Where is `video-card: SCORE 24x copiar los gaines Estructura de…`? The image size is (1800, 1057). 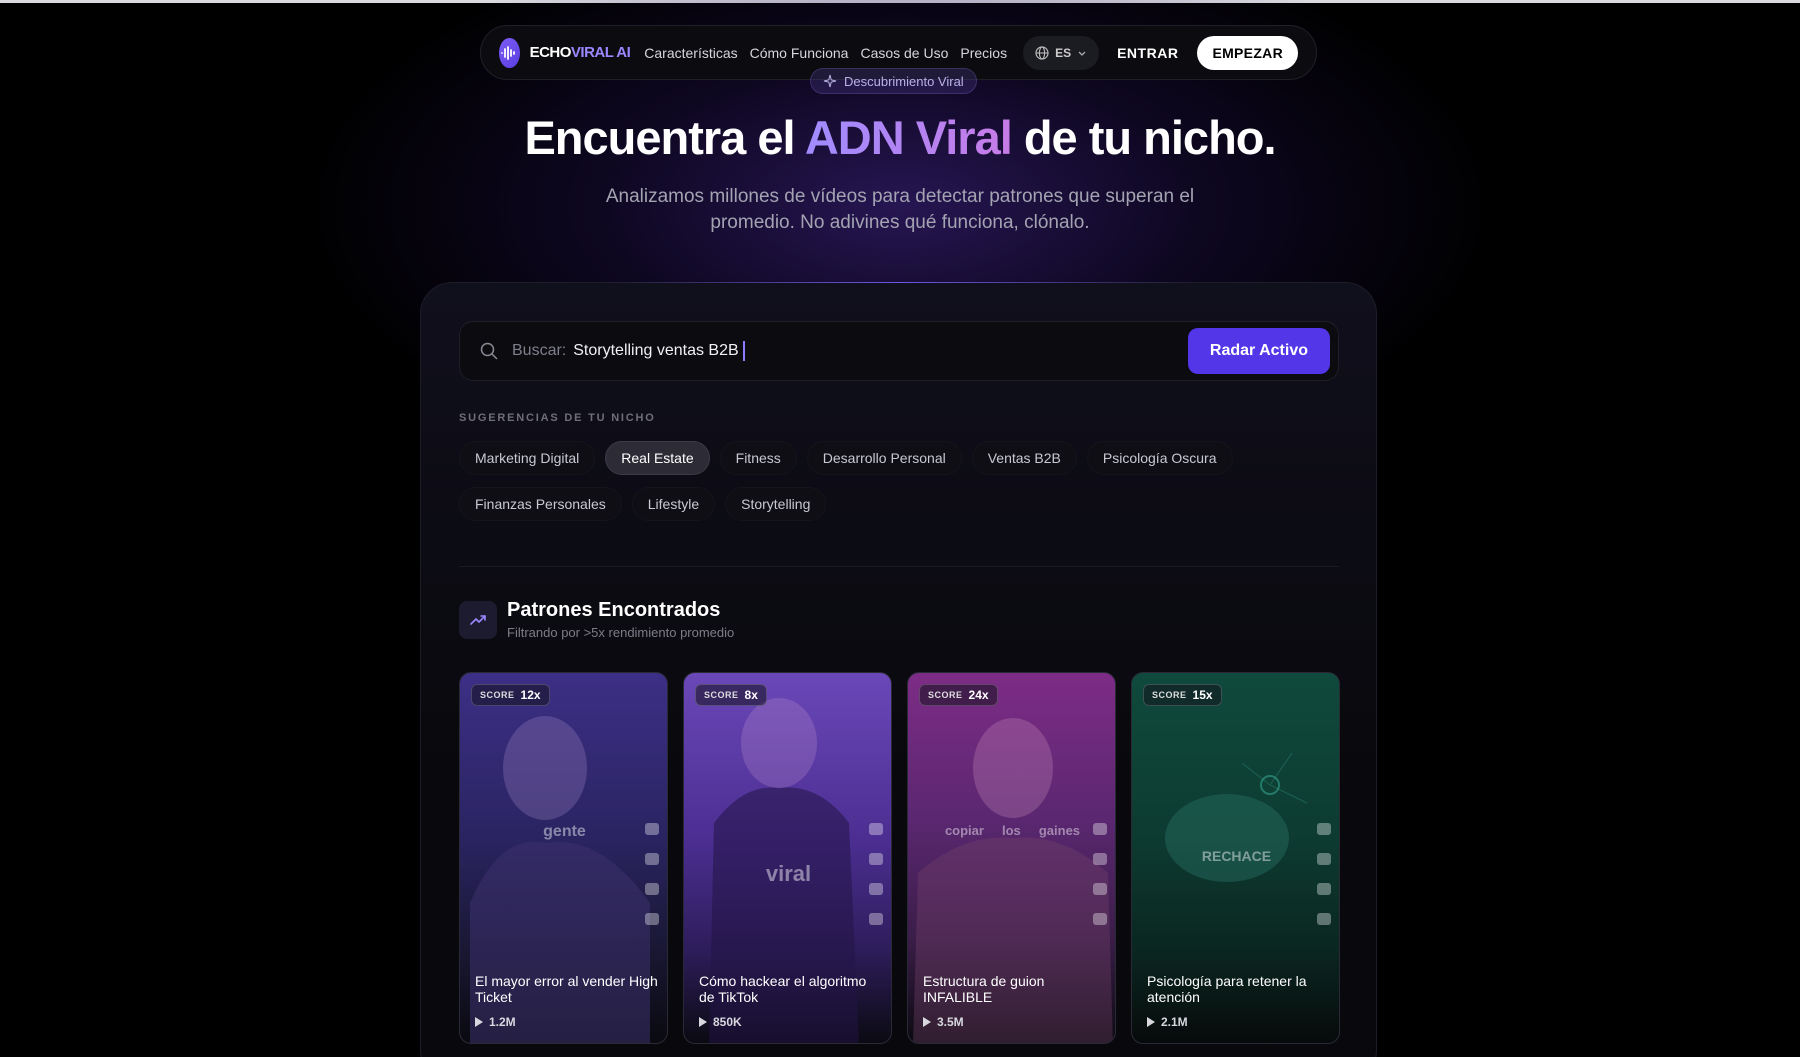
video-card: SCORE 24x copiar los gaines Estructura de… is located at coordinates (1011, 858).